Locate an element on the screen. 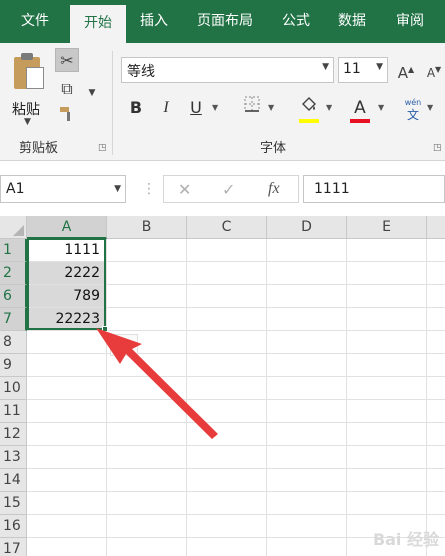  fill-color-dropdown-icon: ▼ is located at coordinates (329, 107).